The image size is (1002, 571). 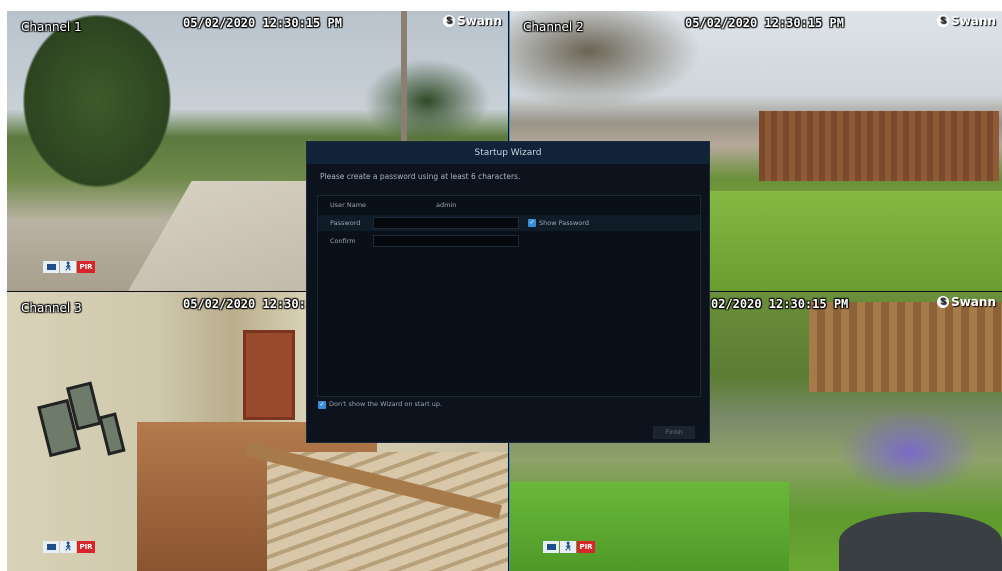 What do you see at coordinates (252, 304) in the screenshot?
I see `timestamp: 05/02/2020 12:30:15` at bounding box center [252, 304].